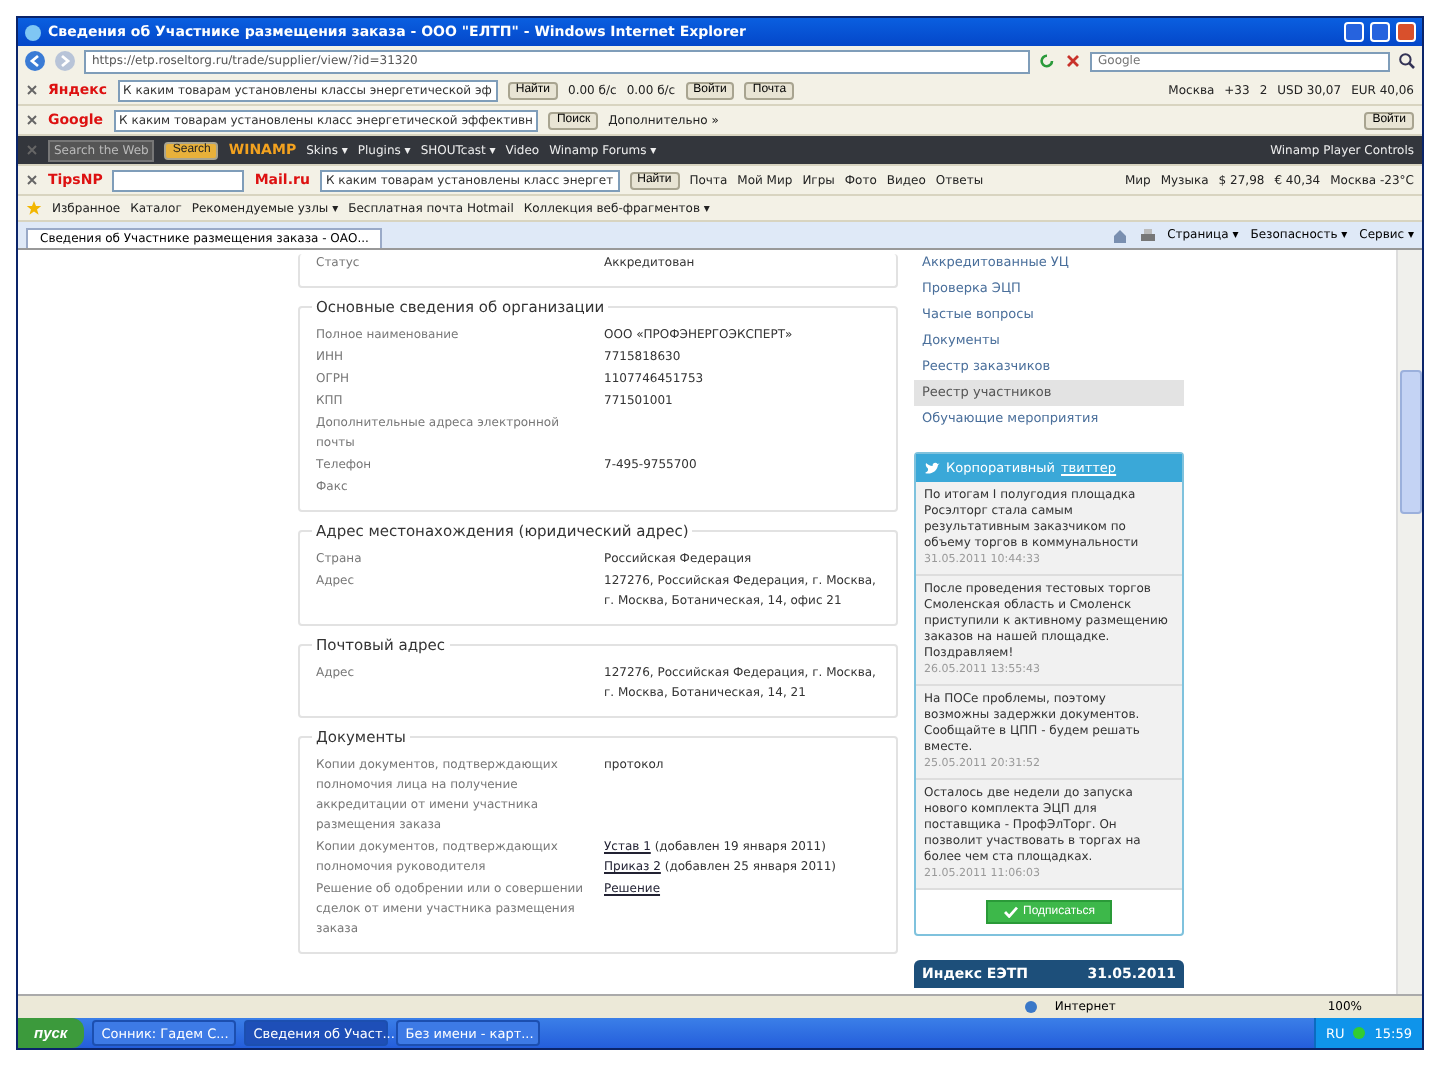 This screenshot has height=1080, width=1440. I want to click on refresh-icon, so click(1047, 61).